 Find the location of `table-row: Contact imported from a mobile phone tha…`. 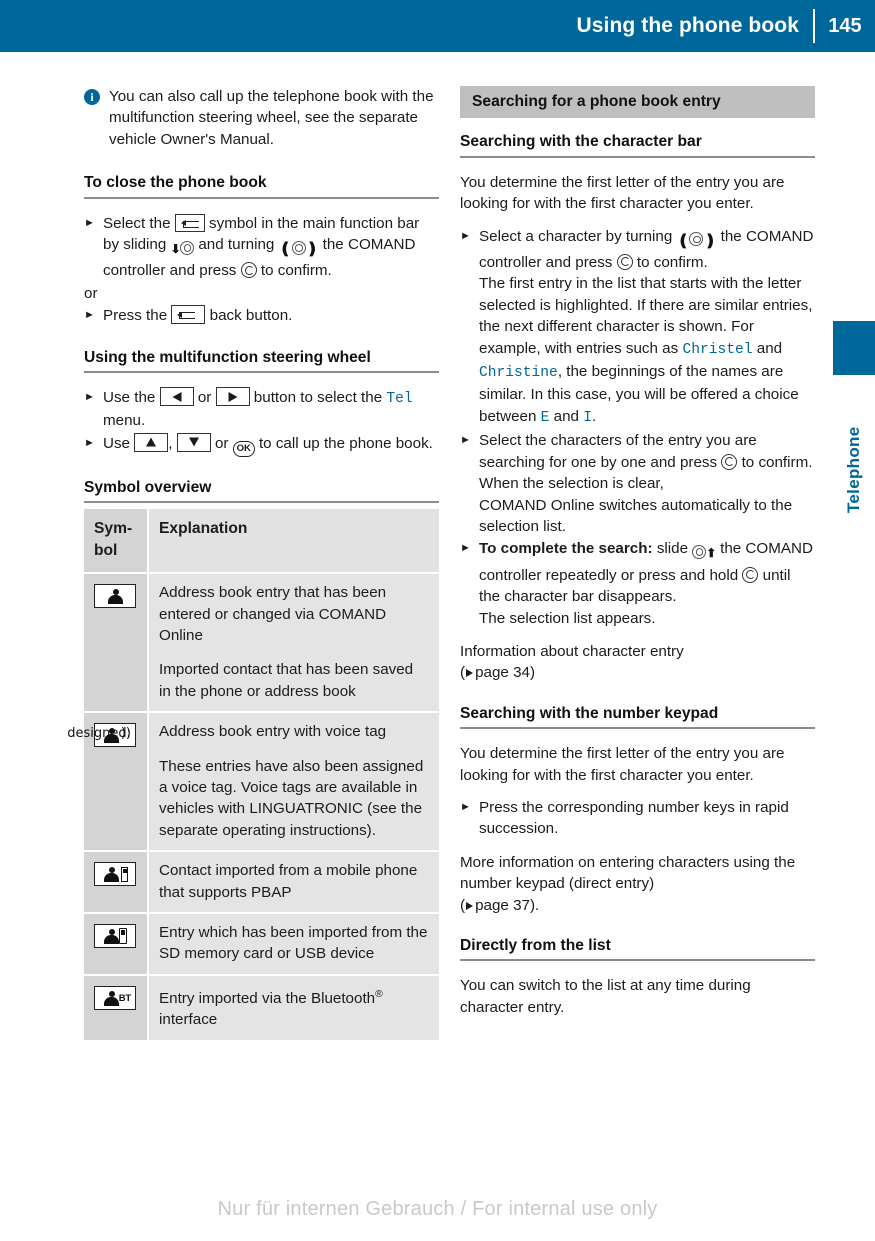

table-row: Contact imported from a mobile phone tha… is located at coordinates (261, 882).